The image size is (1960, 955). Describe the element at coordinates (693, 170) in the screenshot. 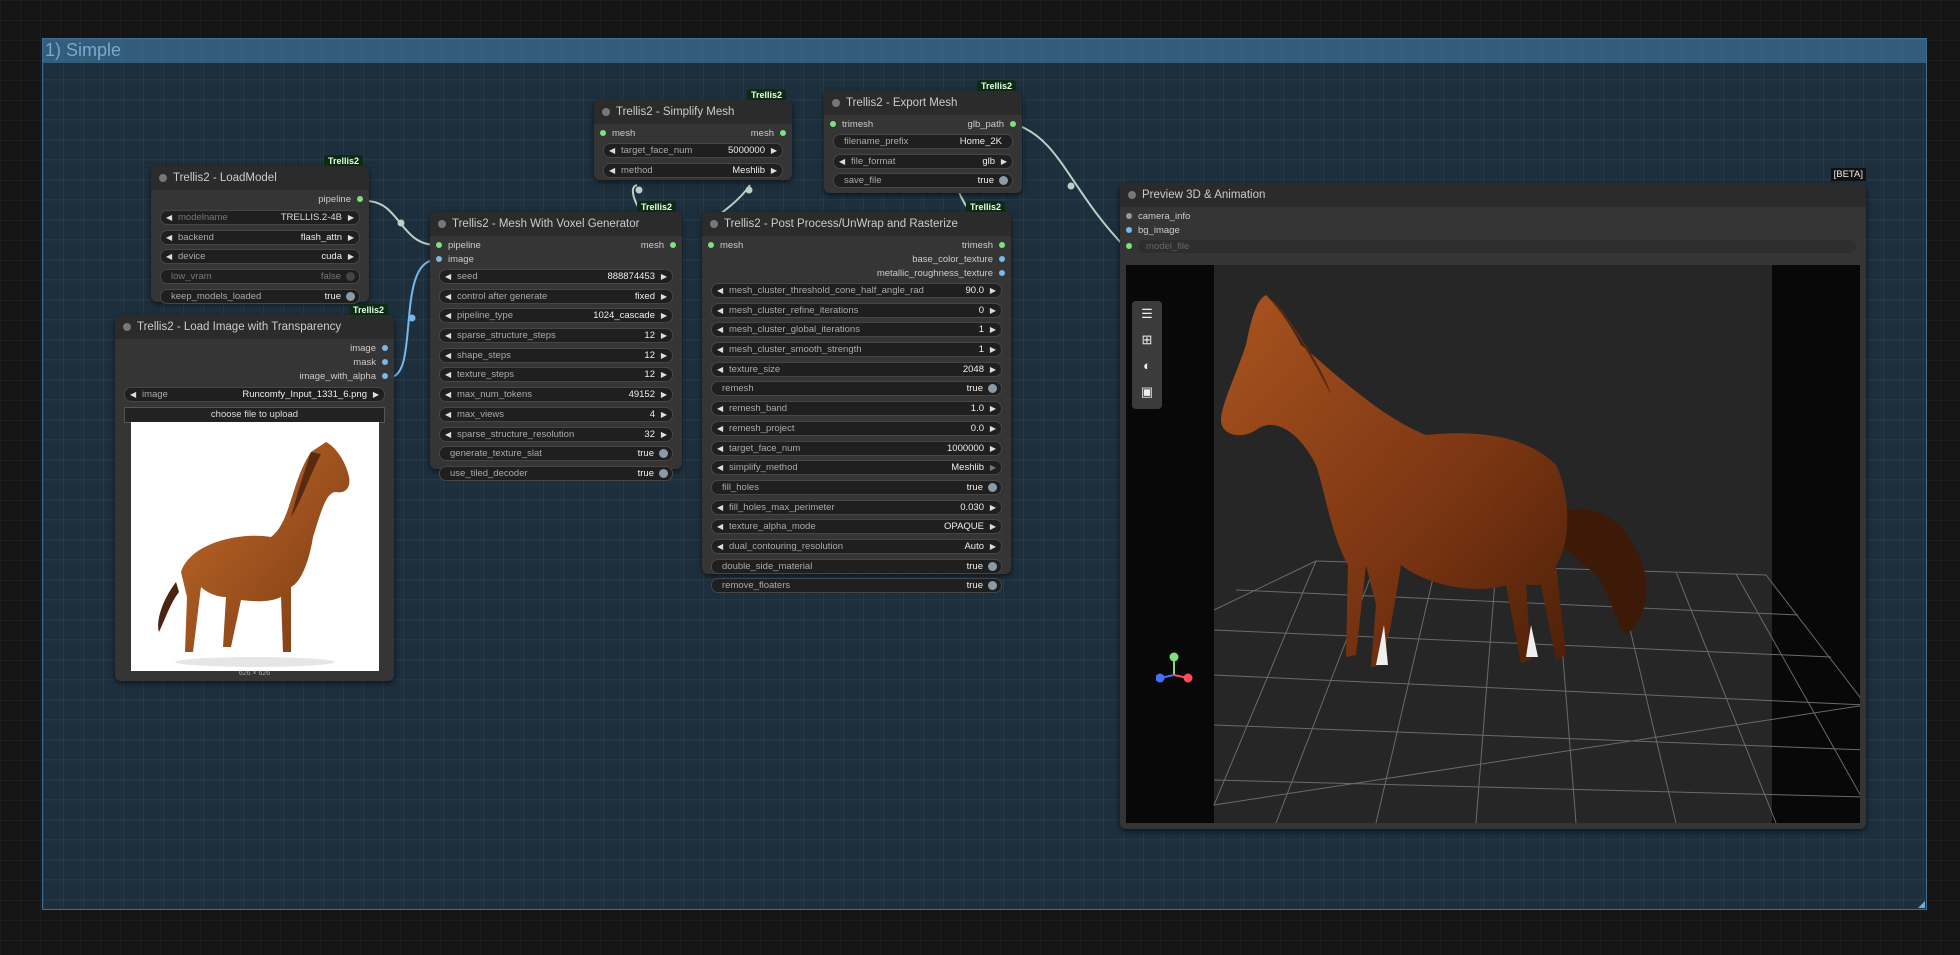

I see `widget-method: ◀ method Meshlib ▶` at that location.